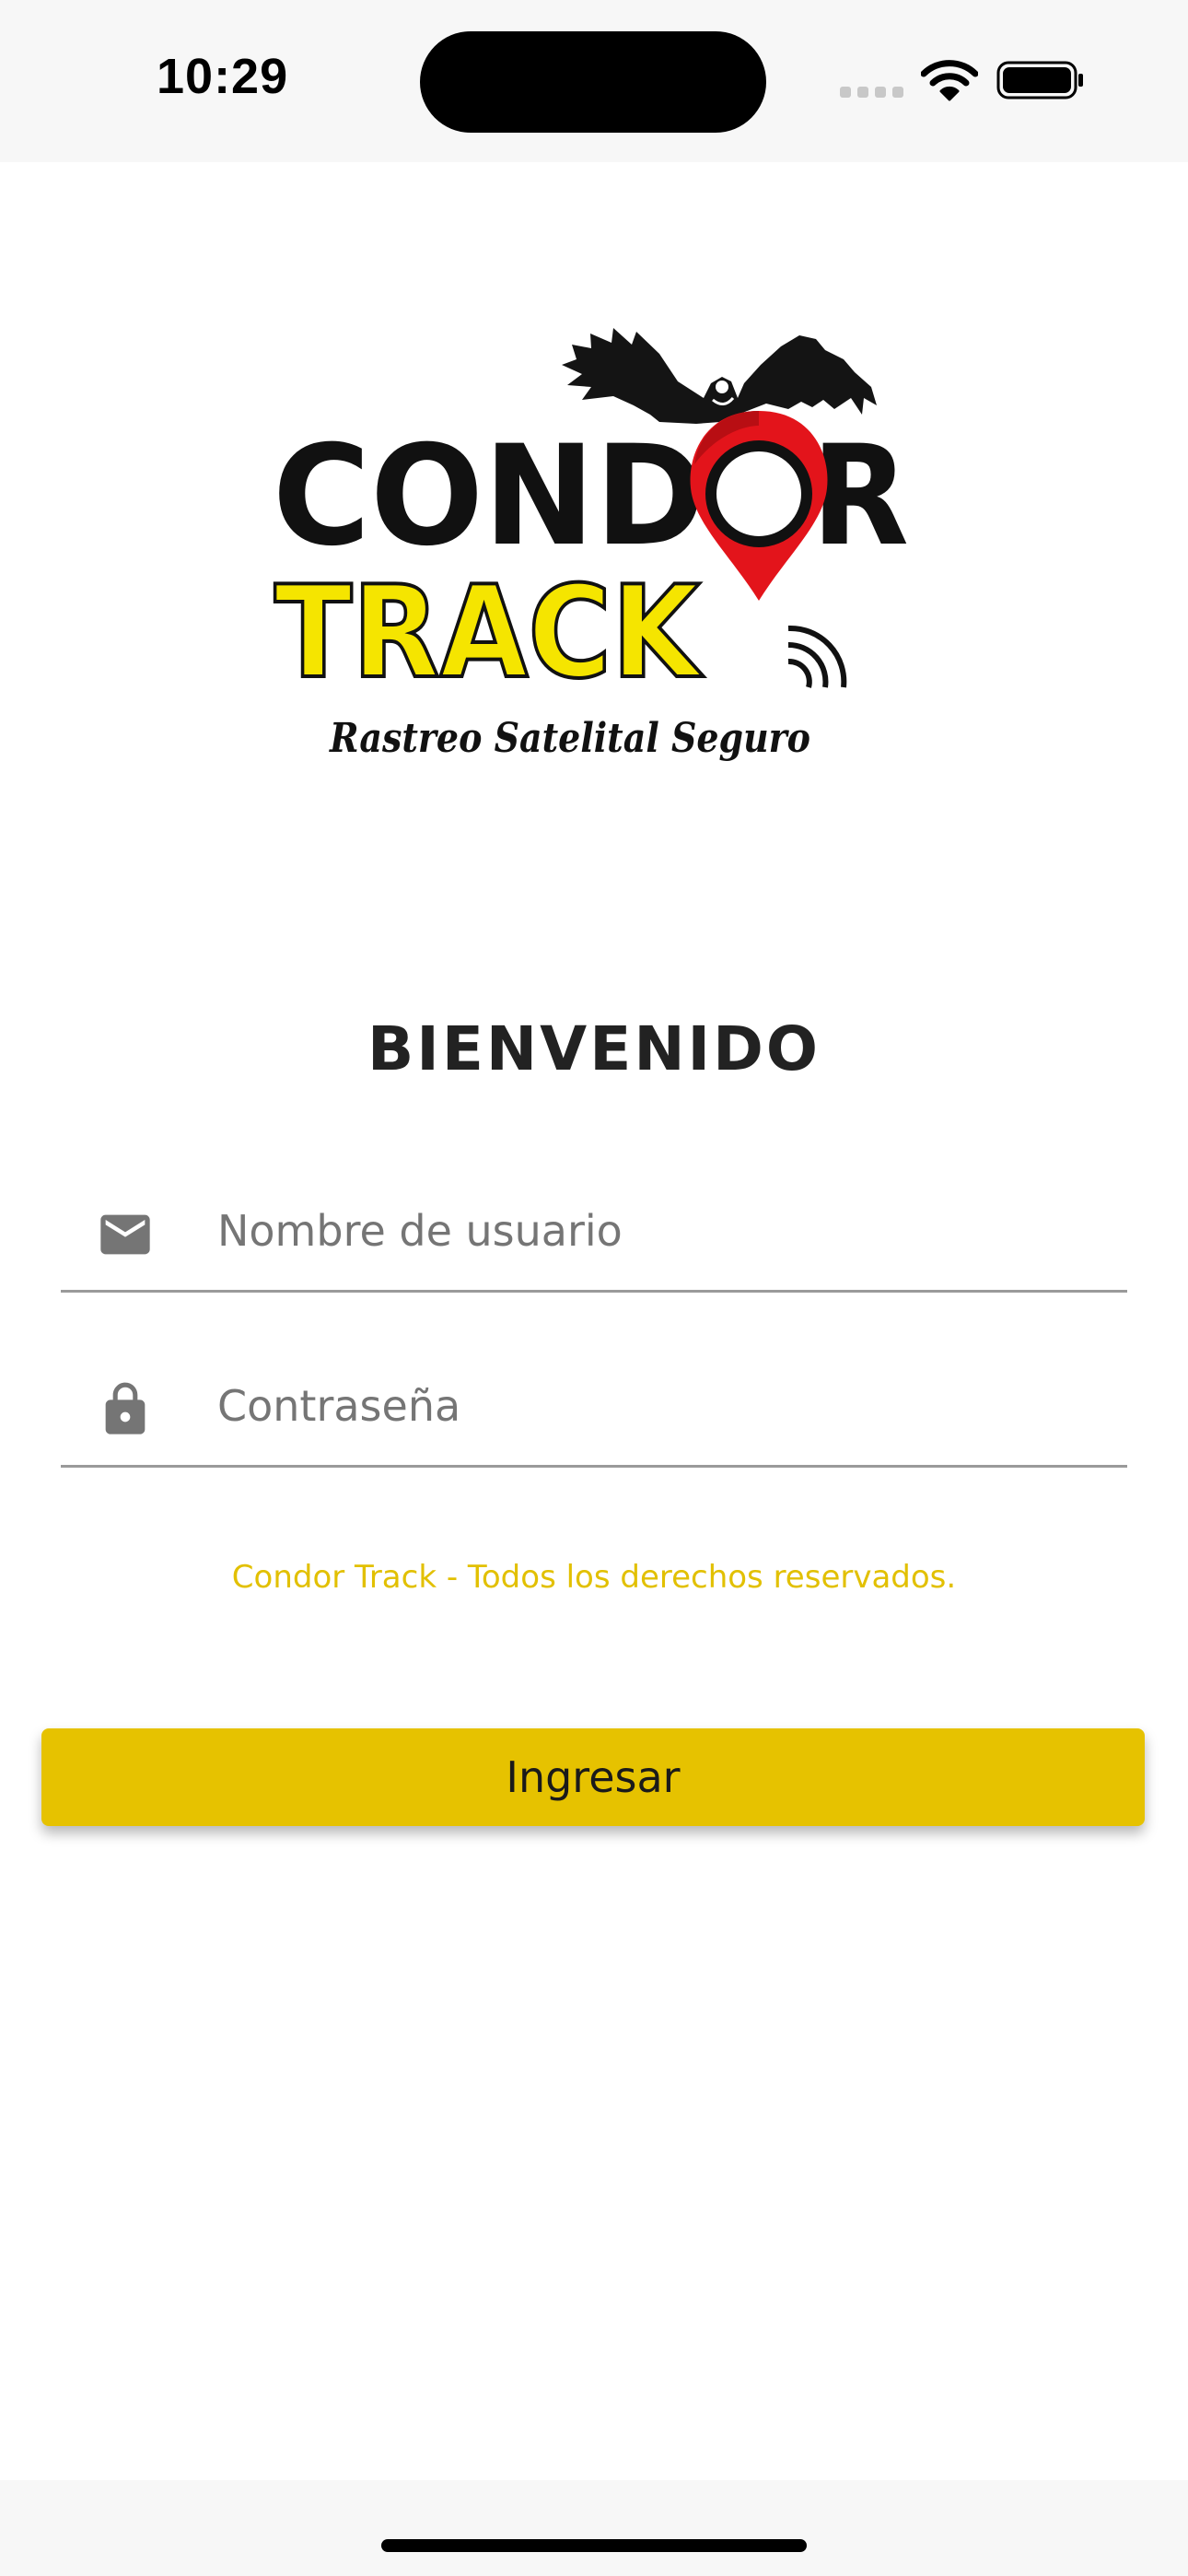  What do you see at coordinates (594, 1048) in the screenshot?
I see `welcome-title: BIENVENIDO` at bounding box center [594, 1048].